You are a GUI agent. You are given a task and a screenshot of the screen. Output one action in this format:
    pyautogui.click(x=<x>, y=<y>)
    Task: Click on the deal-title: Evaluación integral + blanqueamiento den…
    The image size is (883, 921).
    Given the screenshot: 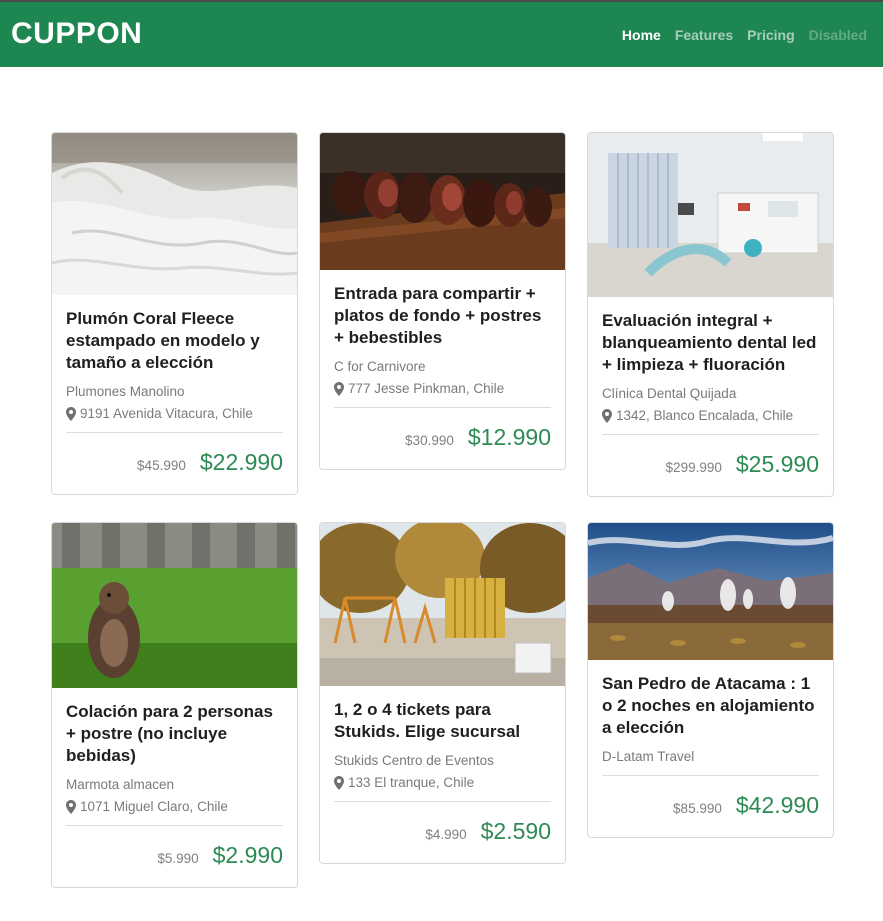 What is the action you would take?
    pyautogui.click(x=710, y=343)
    